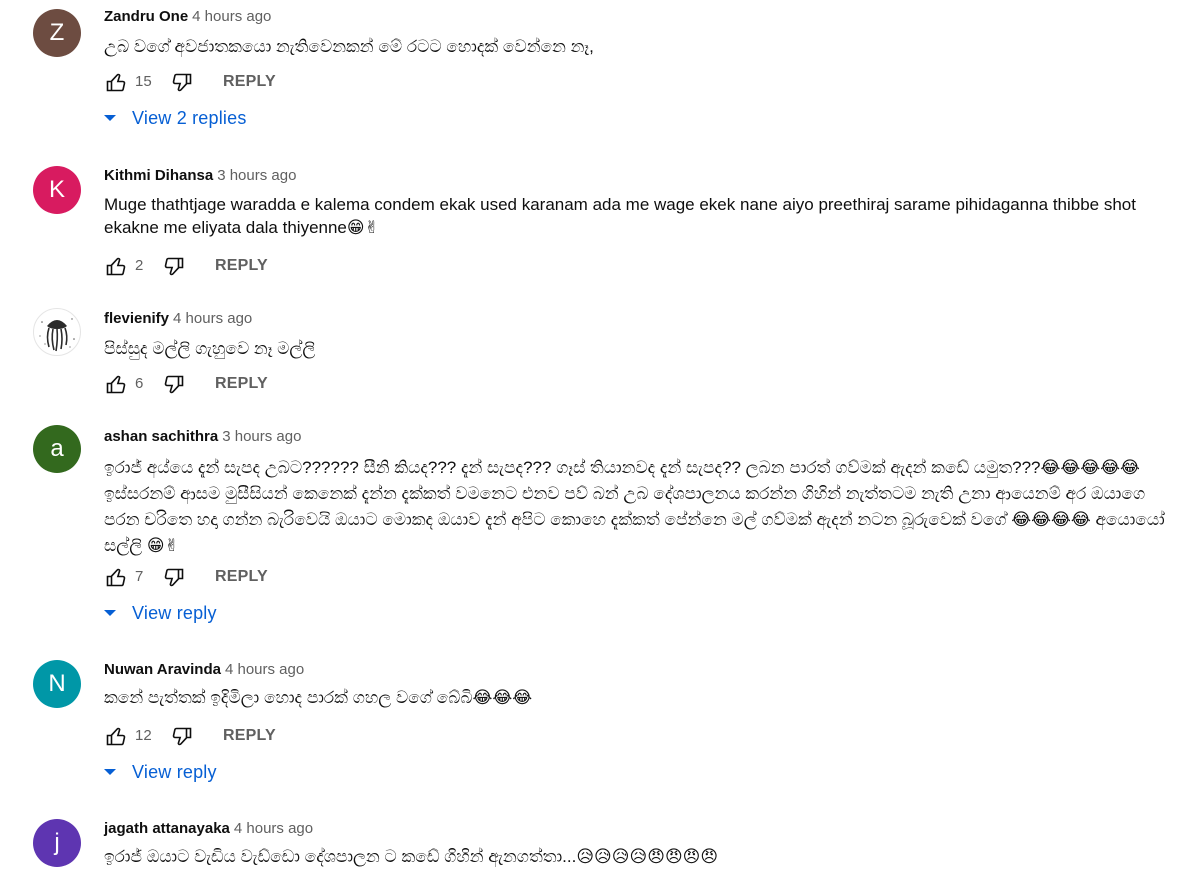 The image size is (1200, 876). What do you see at coordinates (158, 175) in the screenshot?
I see `author-name: Kithmi Dihansa` at bounding box center [158, 175].